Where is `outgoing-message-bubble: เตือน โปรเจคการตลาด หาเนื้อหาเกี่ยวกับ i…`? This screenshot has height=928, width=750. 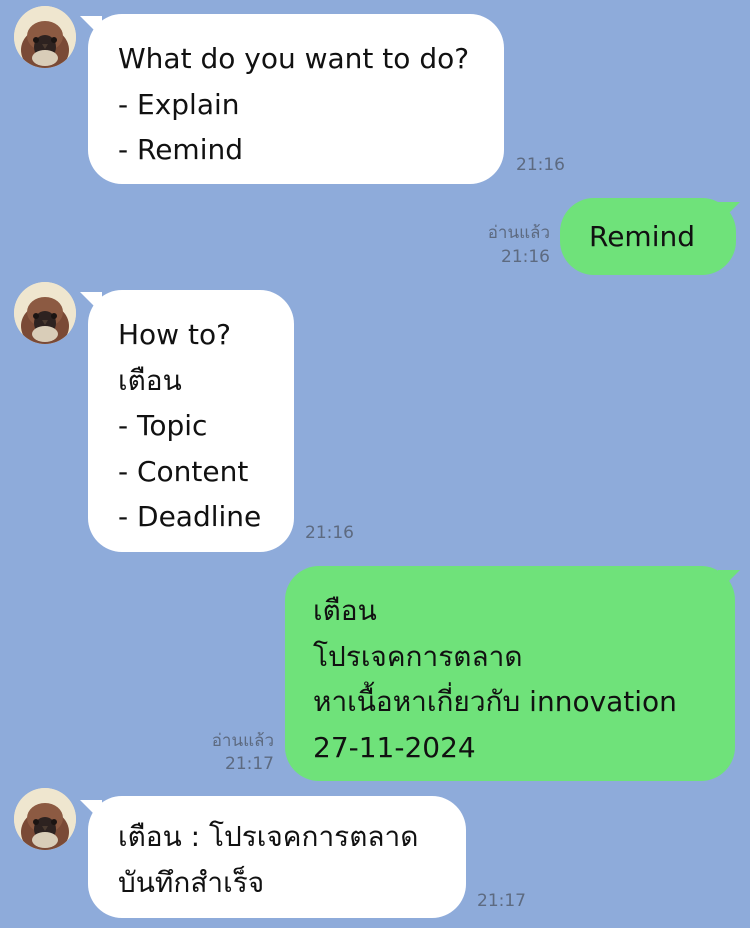 outgoing-message-bubble: เตือน โปรเจคการตลาด หาเนื้อหาเกี่ยวกับ i… is located at coordinates (510, 673).